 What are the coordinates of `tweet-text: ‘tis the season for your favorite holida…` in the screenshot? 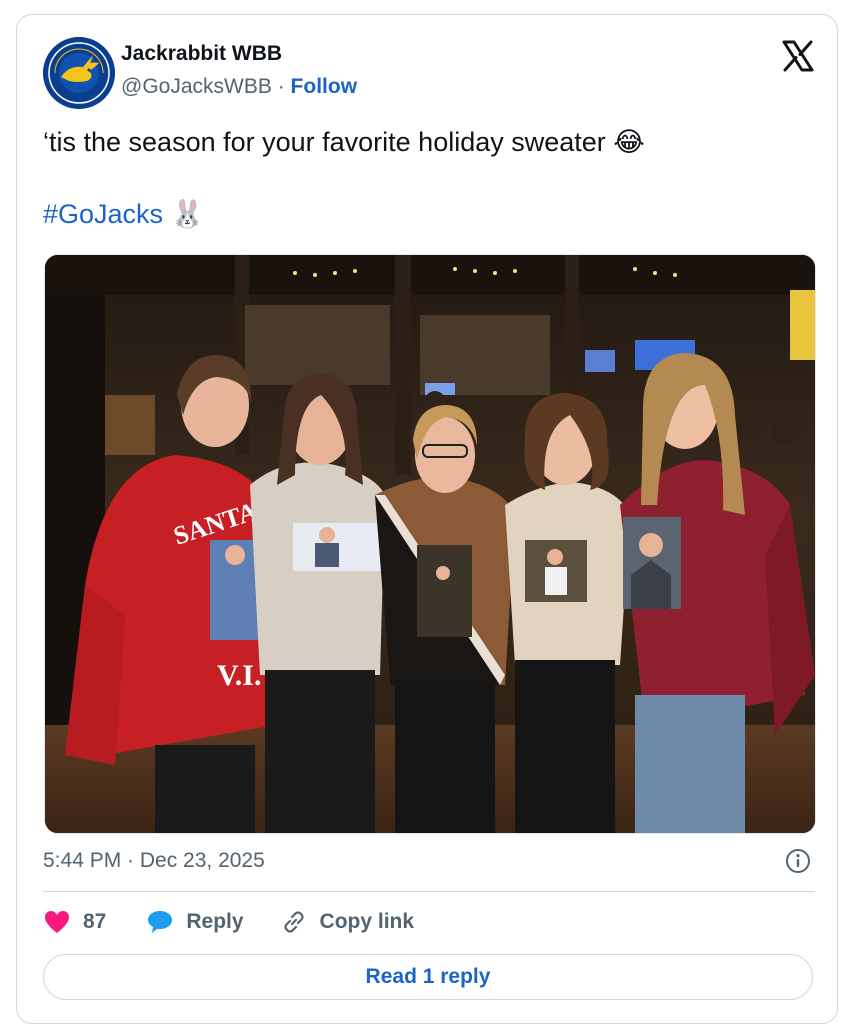 It's located at (428, 142).